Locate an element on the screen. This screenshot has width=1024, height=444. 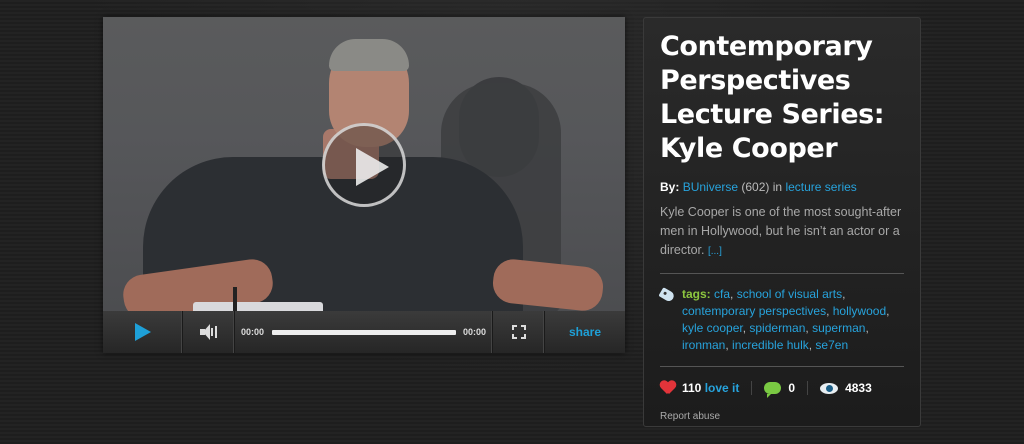
heart-icon is located at coordinates (668, 388).